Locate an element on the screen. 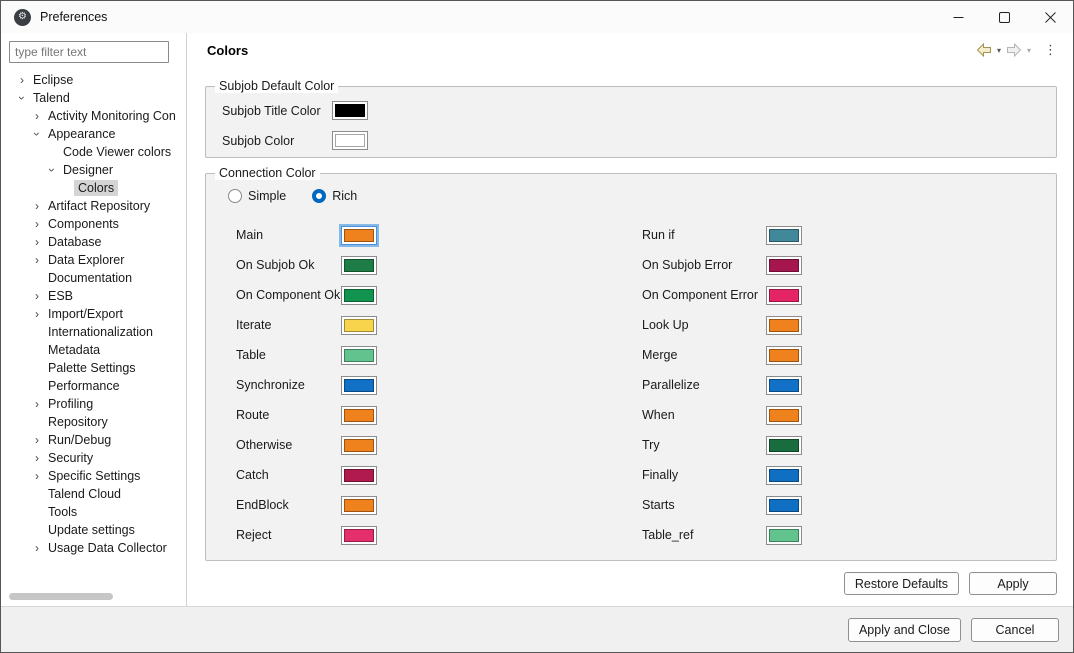  filter-input is located at coordinates (89, 52).